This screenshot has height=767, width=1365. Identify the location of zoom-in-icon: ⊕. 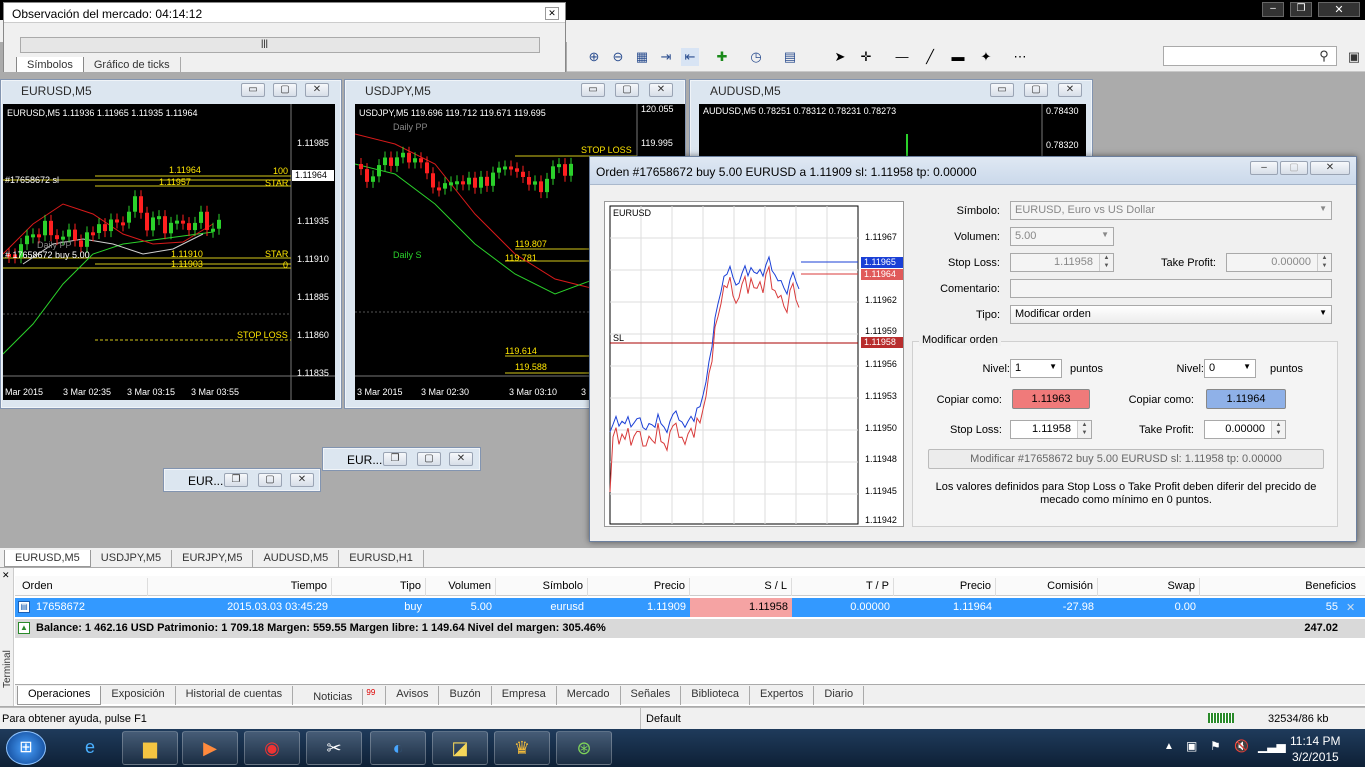
(594, 57).